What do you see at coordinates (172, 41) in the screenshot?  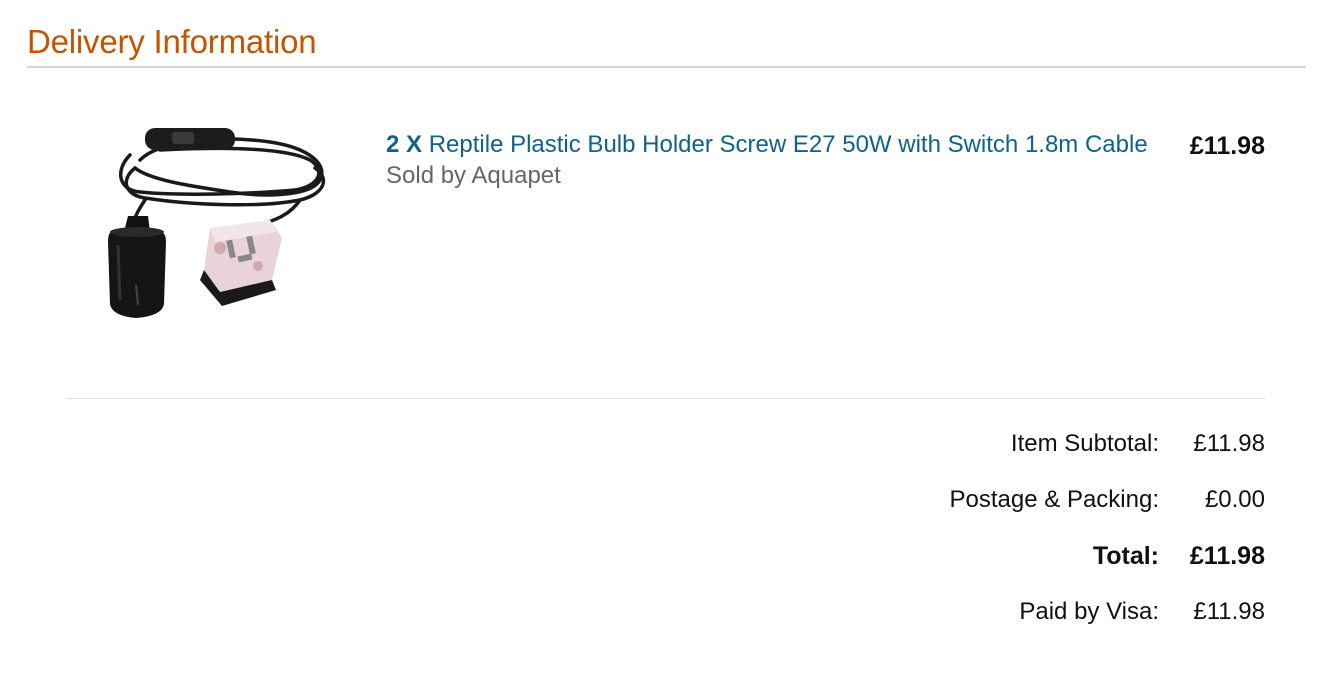 I see `section-title: Delivery Information` at bounding box center [172, 41].